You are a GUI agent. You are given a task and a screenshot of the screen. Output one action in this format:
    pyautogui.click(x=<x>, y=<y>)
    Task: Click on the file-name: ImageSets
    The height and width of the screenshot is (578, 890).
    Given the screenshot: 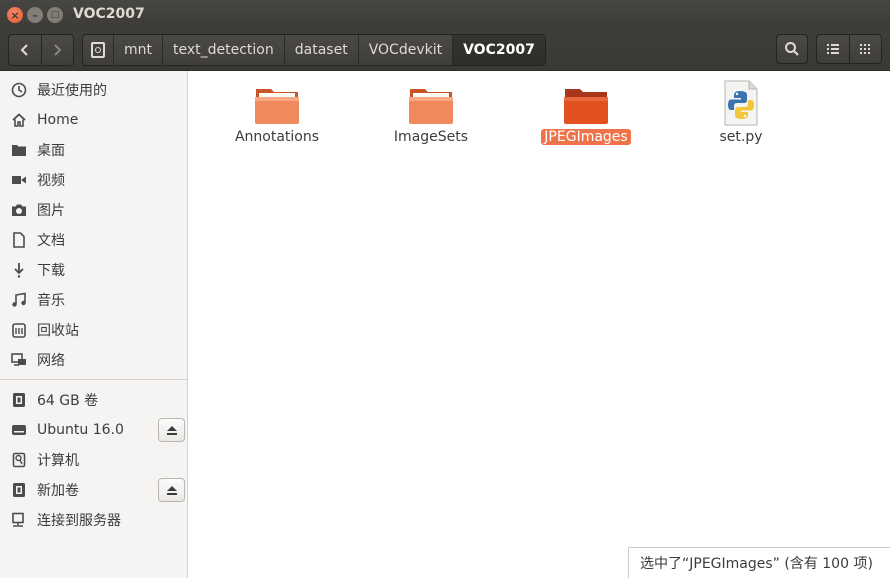 What is the action you would take?
    pyautogui.click(x=431, y=137)
    